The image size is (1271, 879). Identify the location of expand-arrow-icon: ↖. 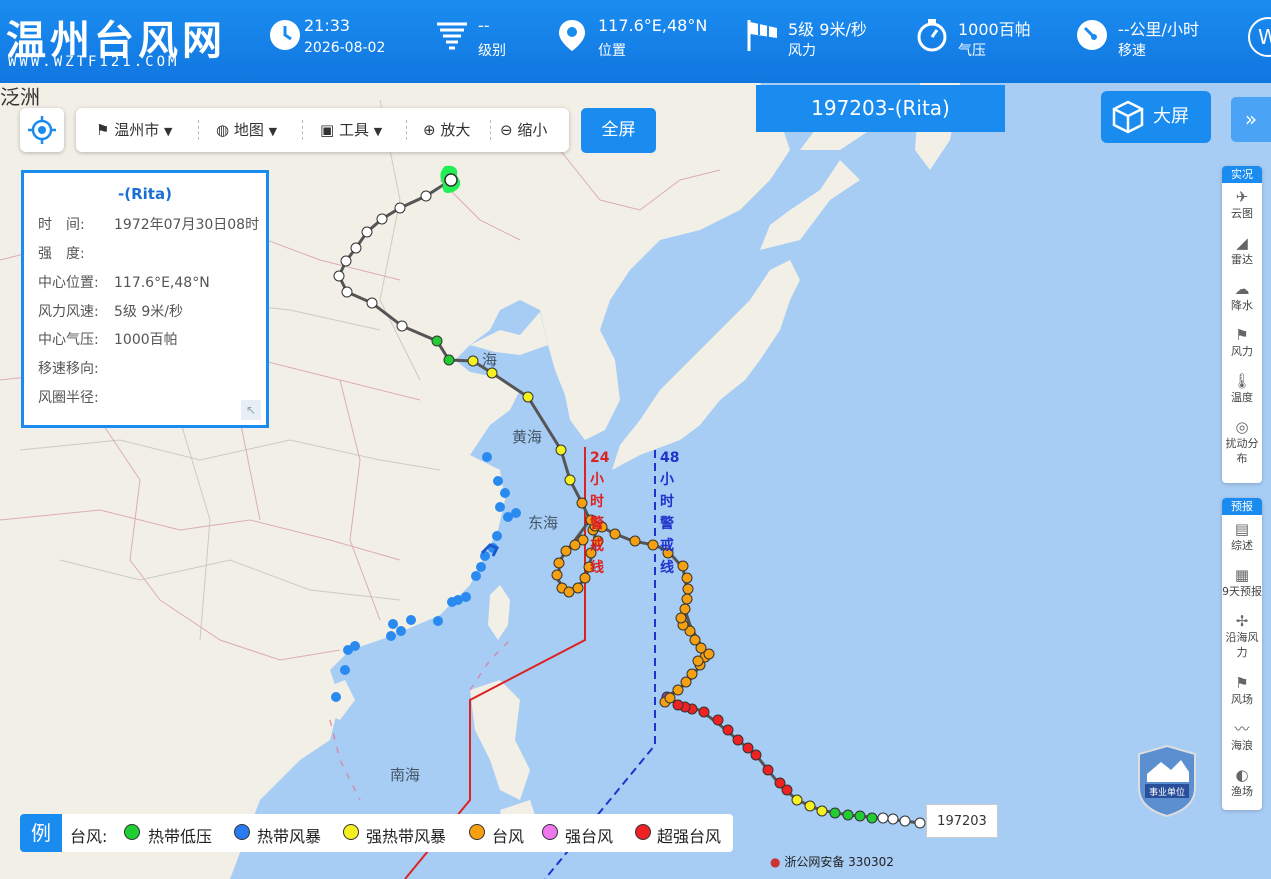
(251, 410).